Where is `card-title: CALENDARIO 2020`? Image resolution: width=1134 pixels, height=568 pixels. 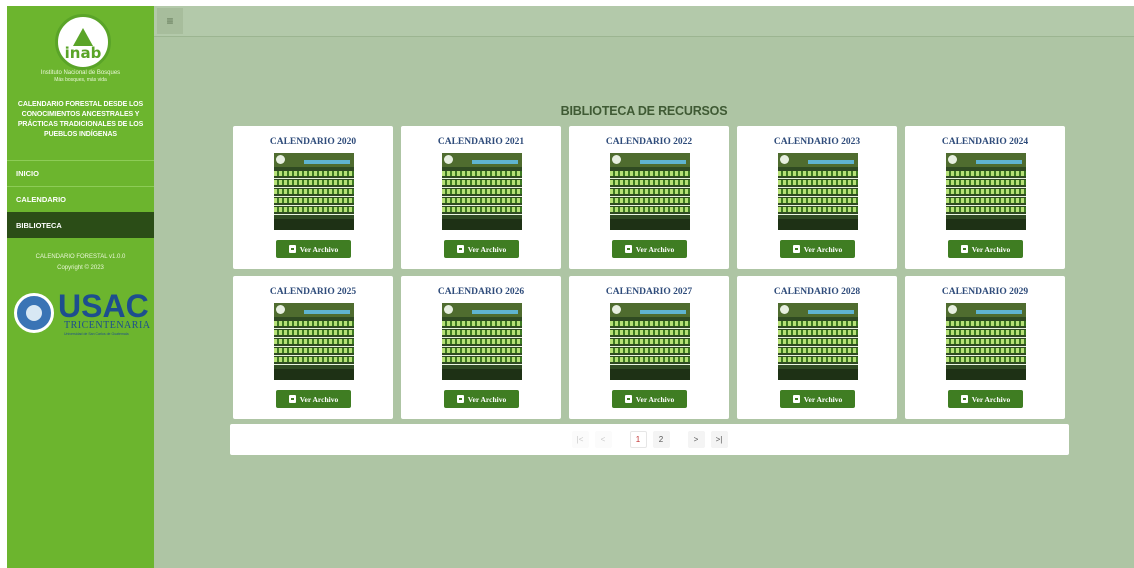 card-title: CALENDARIO 2020 is located at coordinates (313, 142).